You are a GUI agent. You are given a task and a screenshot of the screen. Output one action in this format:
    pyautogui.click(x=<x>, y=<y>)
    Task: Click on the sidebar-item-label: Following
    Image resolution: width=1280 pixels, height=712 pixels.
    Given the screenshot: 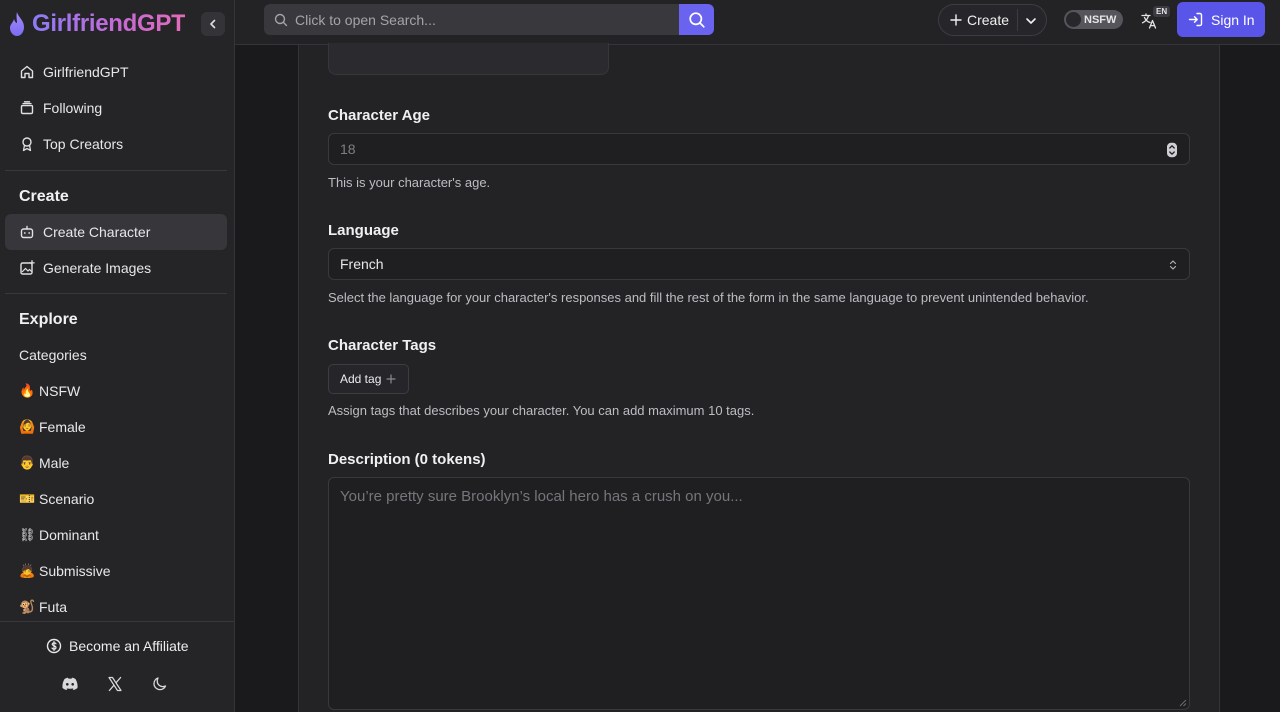 What is the action you would take?
    pyautogui.click(x=73, y=108)
    